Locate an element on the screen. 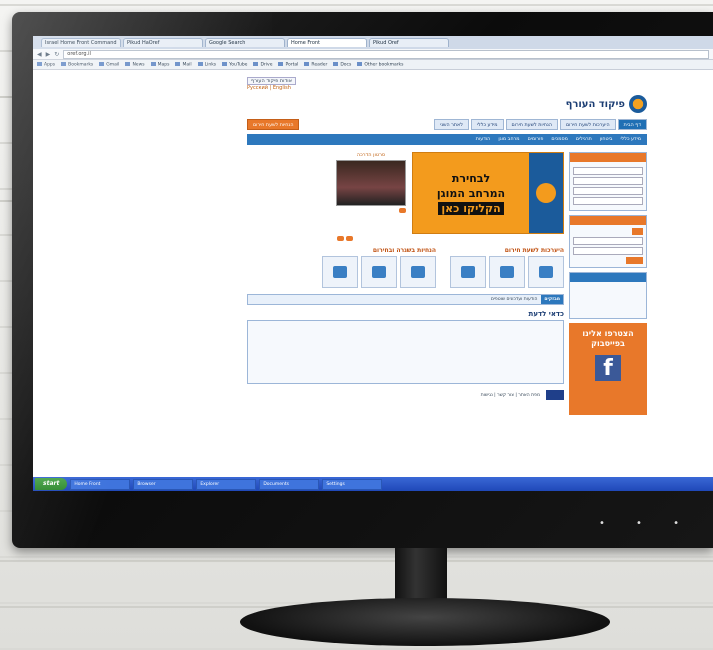 Image resolution: width=713 pixels, height=650 pixels. browser-tab: Home Front is located at coordinates (327, 42).